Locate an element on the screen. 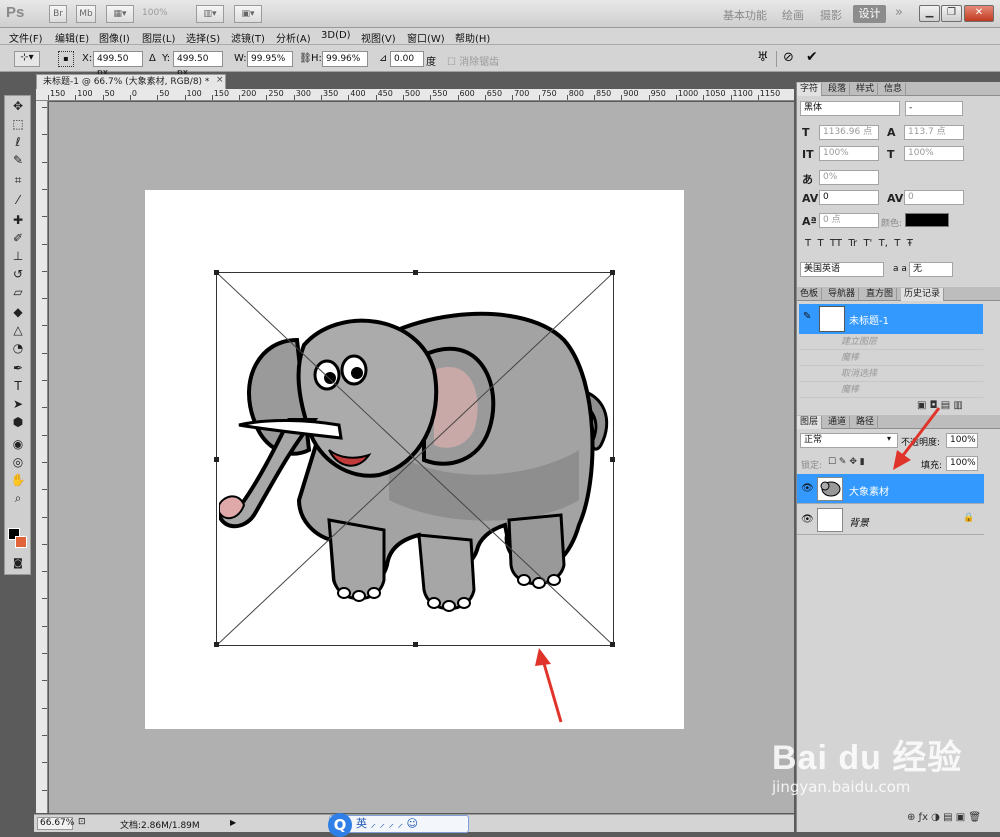  history-brush-tool-icon: ↺ is located at coordinates (18, 274).